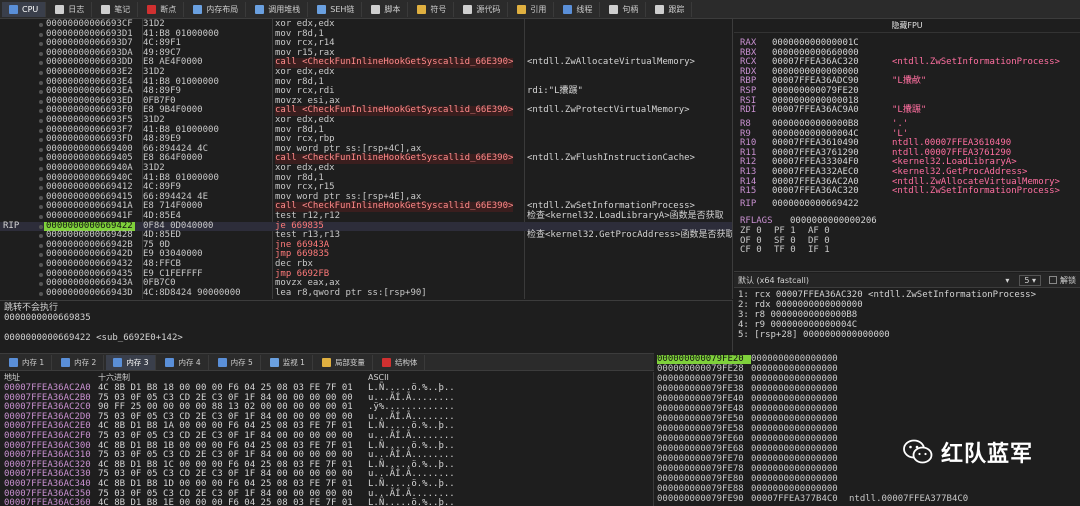 Image resolution: width=1080 pixels, height=506 pixels. I want to click on stack-row: 000000000079FE58 0000000000000000, so click(753, 429).